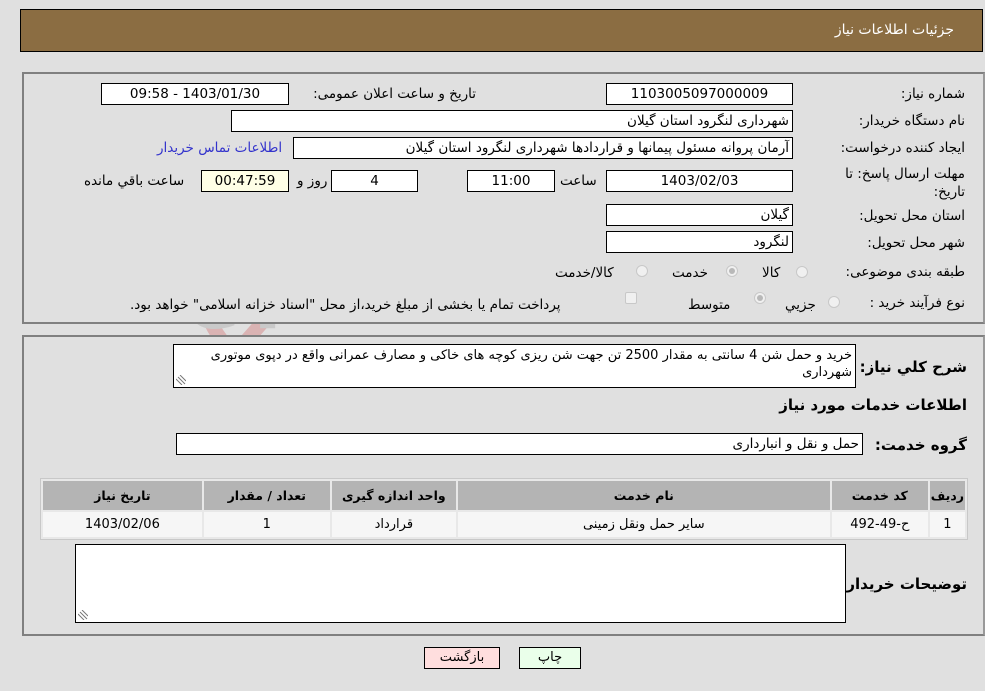 This screenshot has width=985, height=691. Describe the element at coordinates (512, 121) in the screenshot. I see `buyer-org-field: شهرداری لنگرود استان گیلان` at that location.